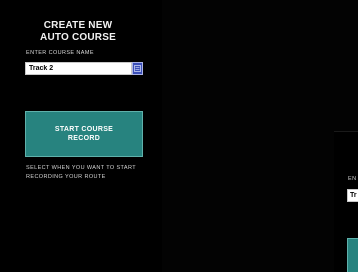  I want to click on keyboard-button, so click(137, 68).